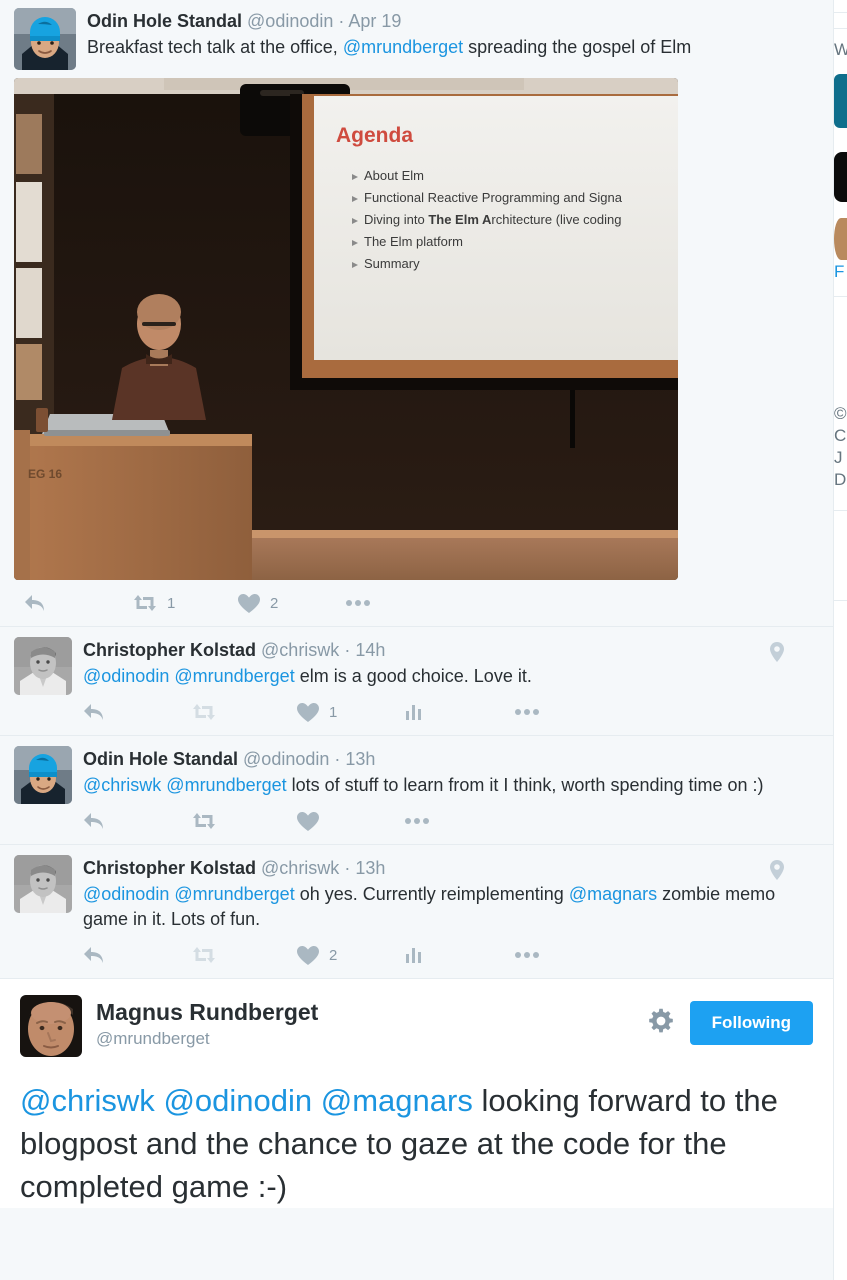 The image size is (847, 1280). I want to click on footer-fragment: ©, so click(840, 413).